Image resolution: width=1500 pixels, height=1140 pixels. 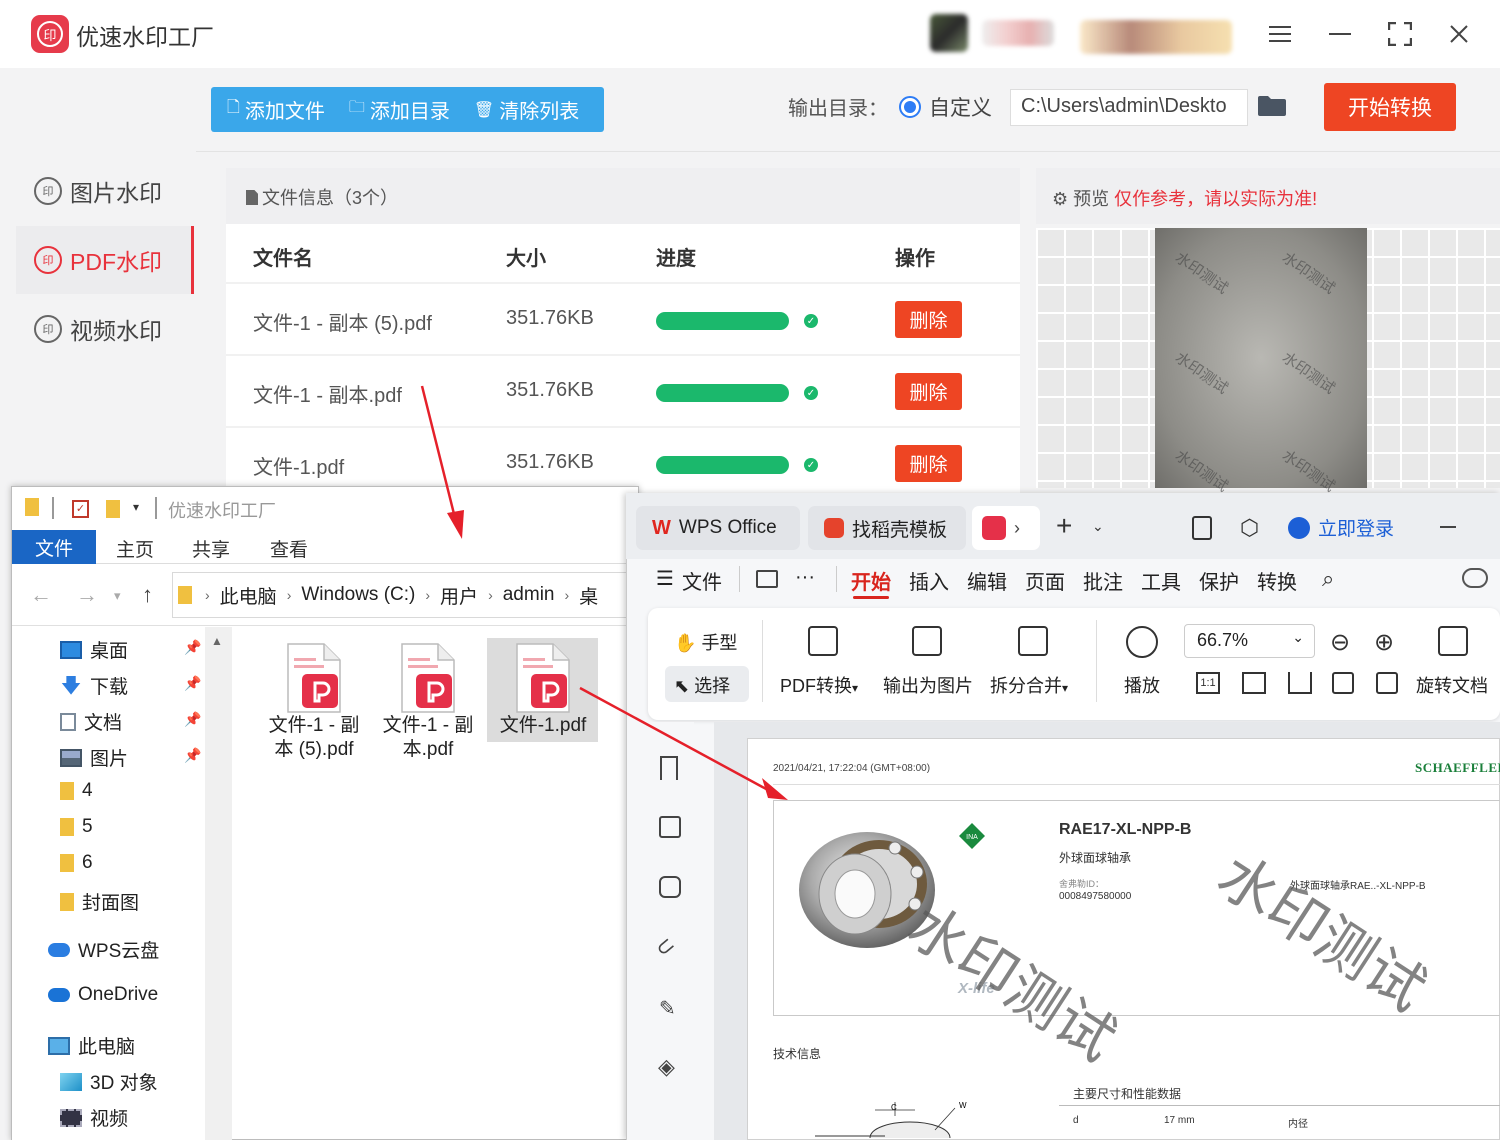 I want to click on export-image-icon, so click(x=927, y=641).